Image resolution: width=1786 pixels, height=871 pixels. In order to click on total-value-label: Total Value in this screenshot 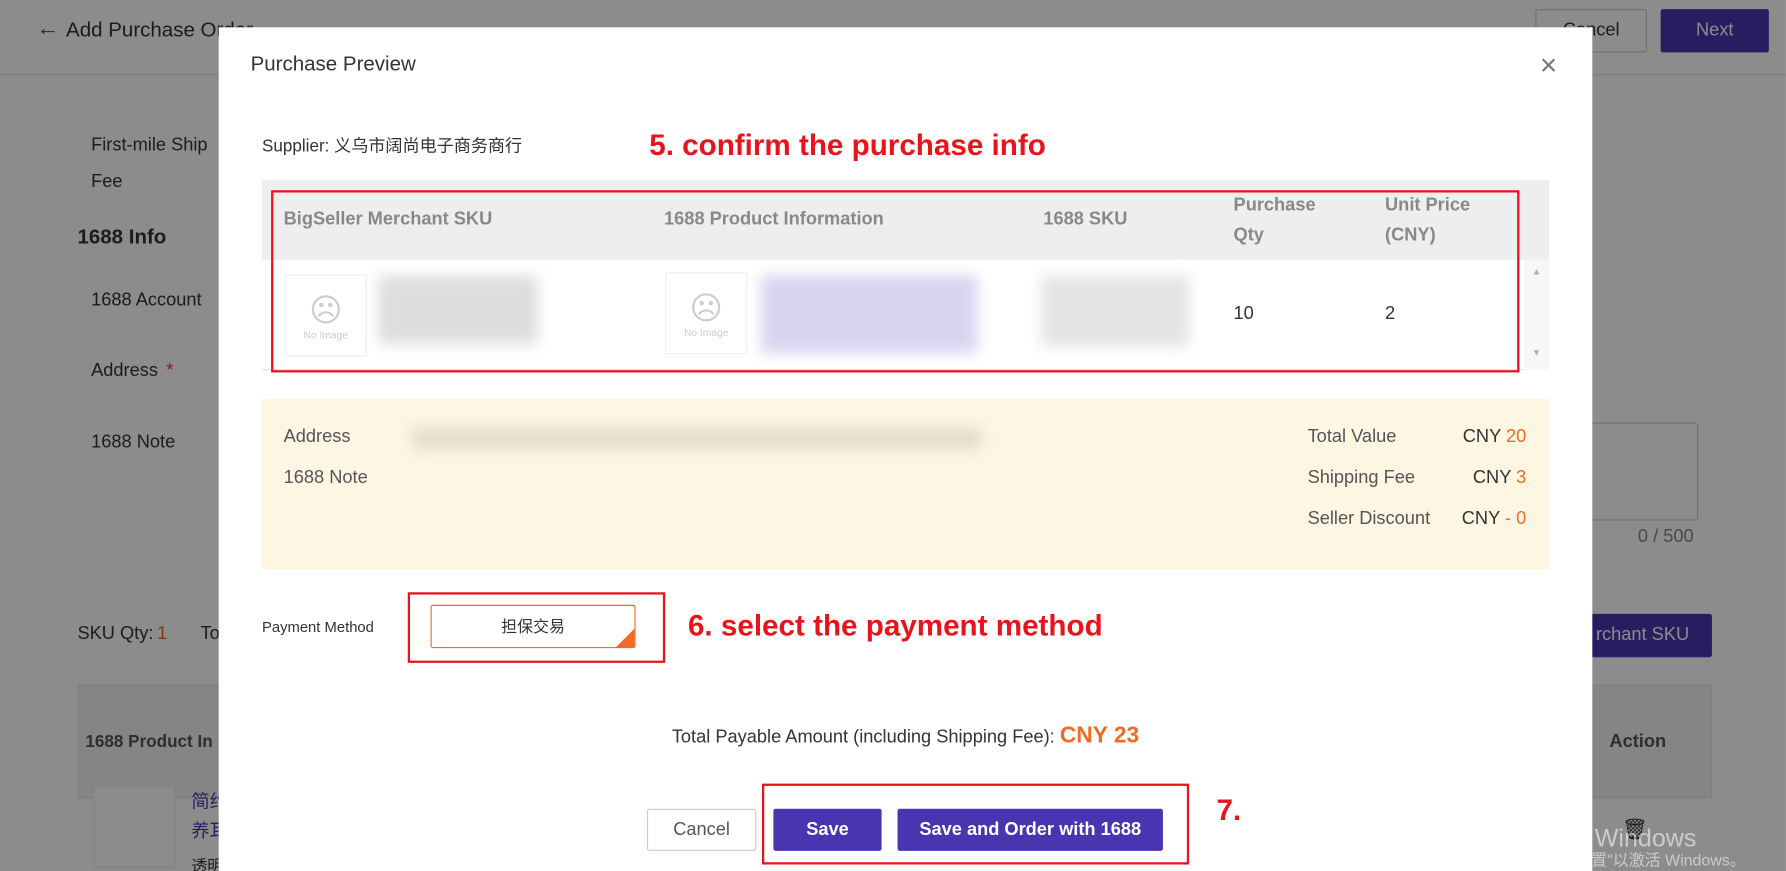, I will do `click(1352, 437)`.